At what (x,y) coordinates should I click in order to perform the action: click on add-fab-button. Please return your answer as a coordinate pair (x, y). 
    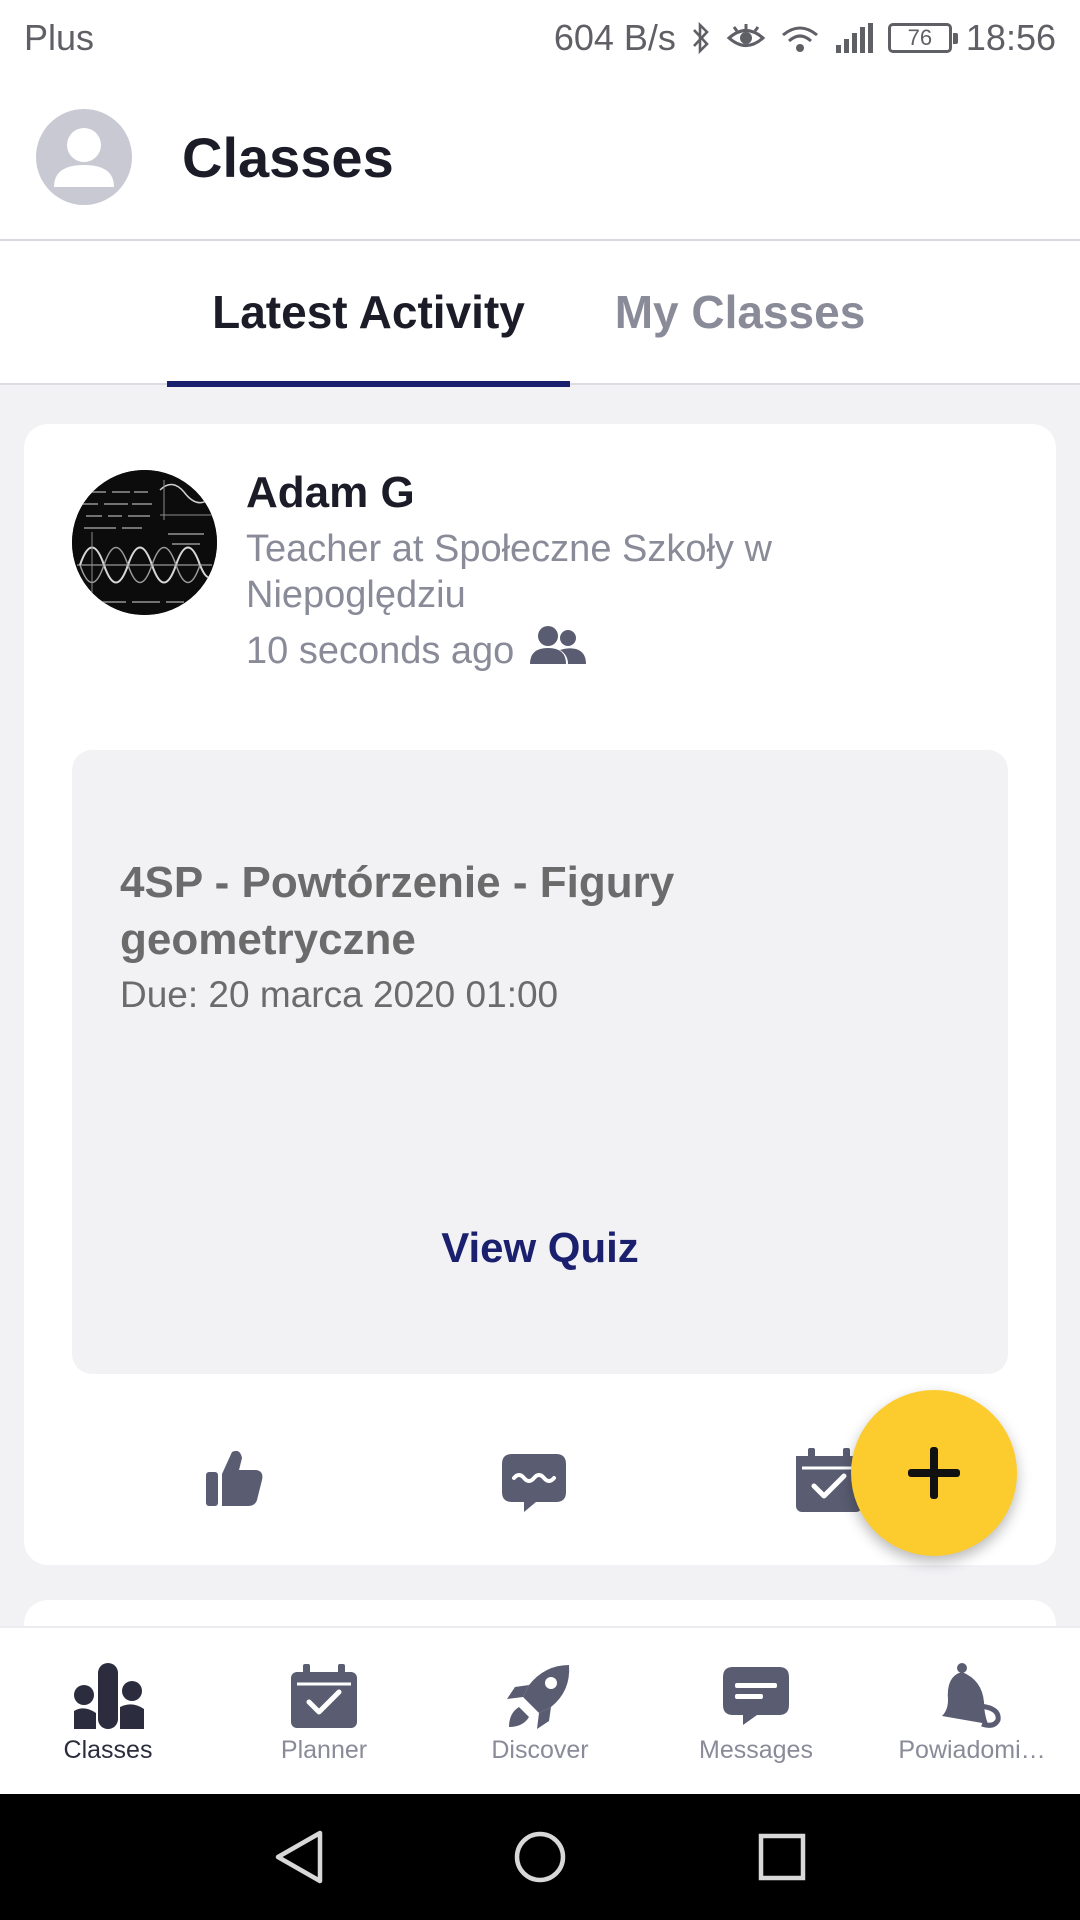
    Looking at the image, I should click on (934, 1473).